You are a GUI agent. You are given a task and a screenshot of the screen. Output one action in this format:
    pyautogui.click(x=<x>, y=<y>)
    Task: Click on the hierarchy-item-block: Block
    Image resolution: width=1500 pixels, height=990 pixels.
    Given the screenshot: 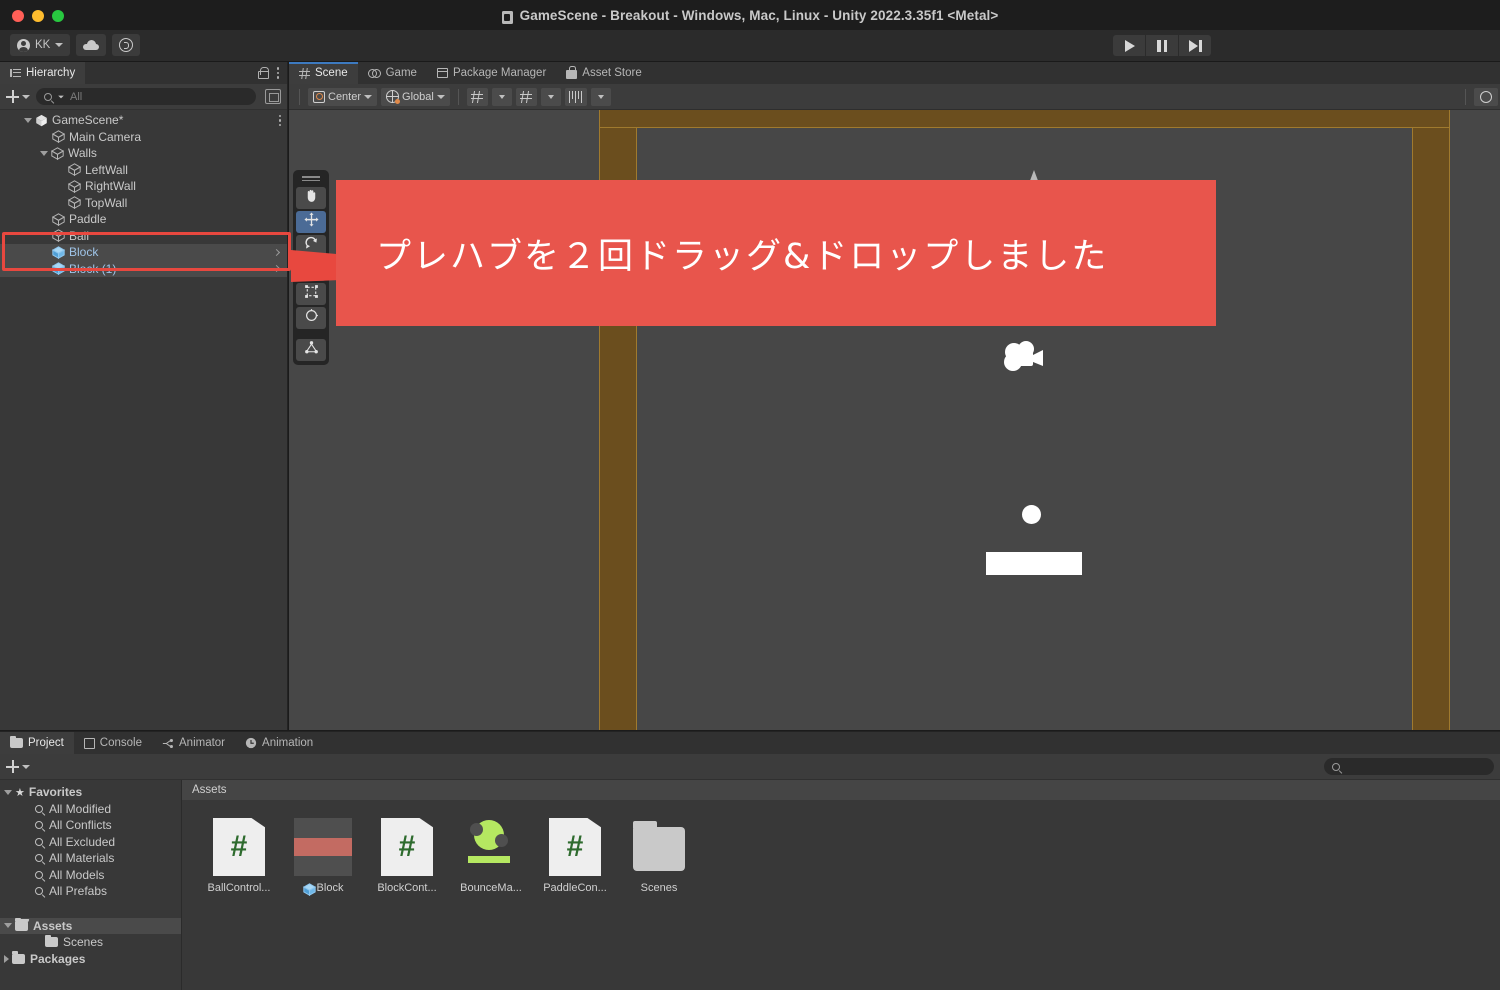 What is the action you would take?
    pyautogui.click(x=143, y=252)
    